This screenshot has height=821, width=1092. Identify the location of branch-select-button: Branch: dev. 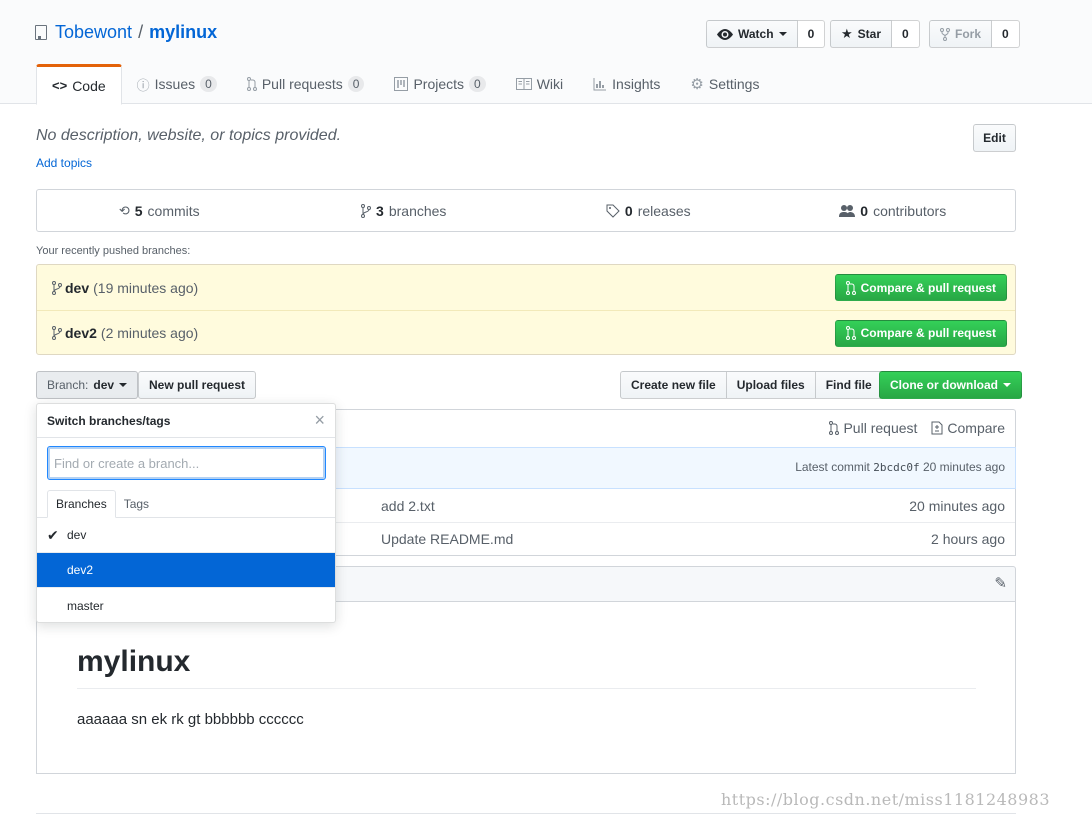
(87, 385).